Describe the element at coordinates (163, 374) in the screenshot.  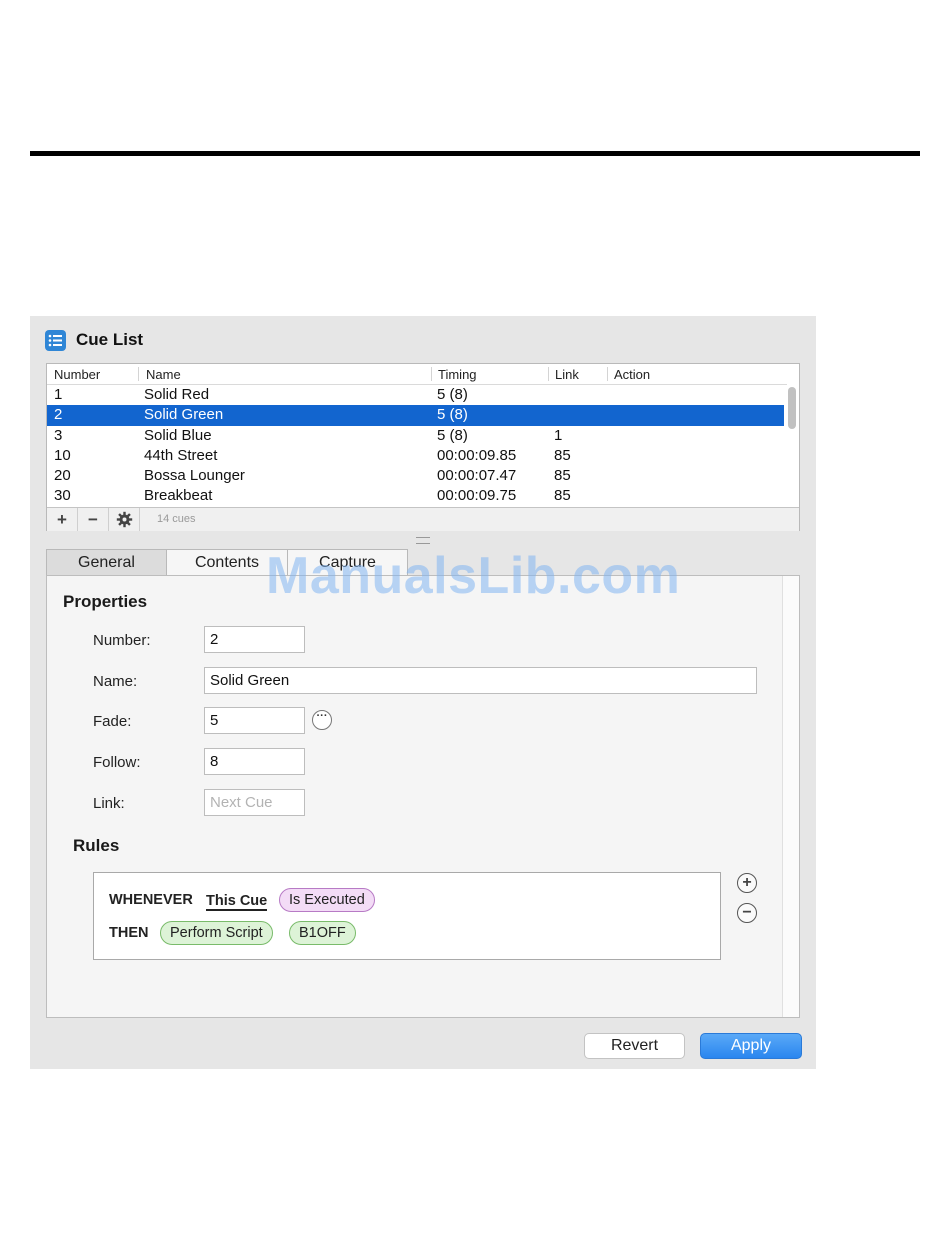
I see `column-header-name: Name` at that location.